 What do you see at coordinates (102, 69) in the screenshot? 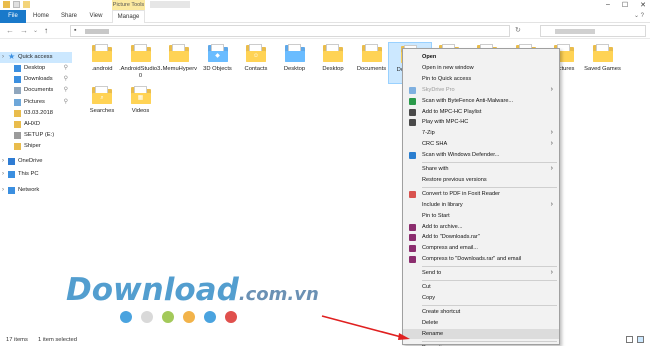
I see `folder-label: .android` at bounding box center [102, 69].